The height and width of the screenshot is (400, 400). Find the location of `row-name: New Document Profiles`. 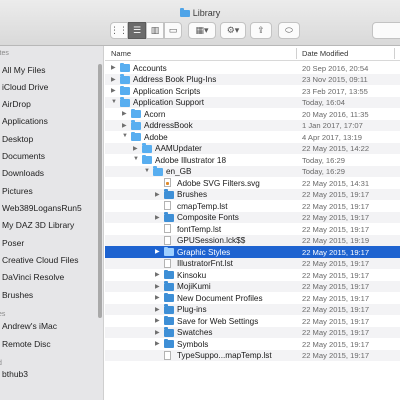

row-name: New Document Profiles is located at coordinates (220, 298).